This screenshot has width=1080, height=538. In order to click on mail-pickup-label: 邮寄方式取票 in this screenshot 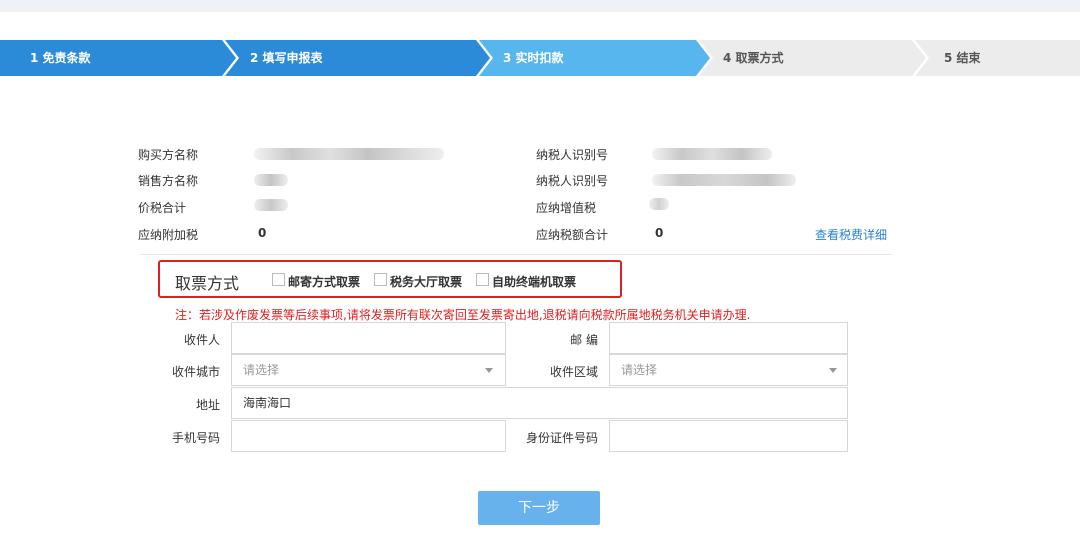, I will do `click(324, 281)`.